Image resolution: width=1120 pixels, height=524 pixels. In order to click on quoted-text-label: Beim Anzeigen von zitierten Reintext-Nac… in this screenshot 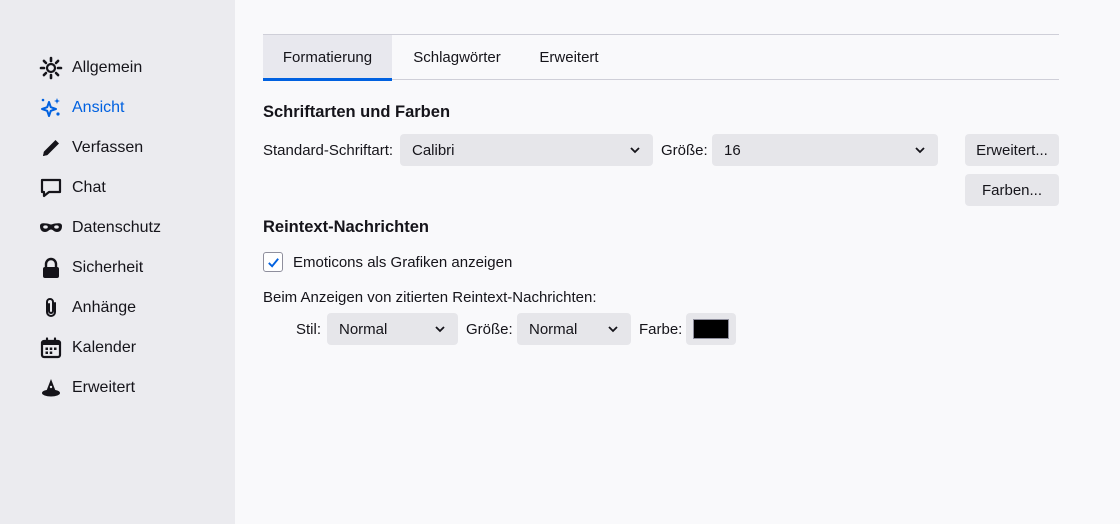, I will do `click(430, 297)`.